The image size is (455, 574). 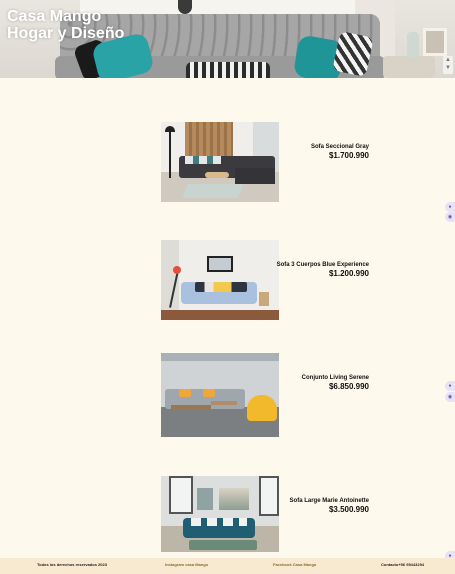 I want to click on site-title-line1: Casa Mango, so click(x=54, y=16).